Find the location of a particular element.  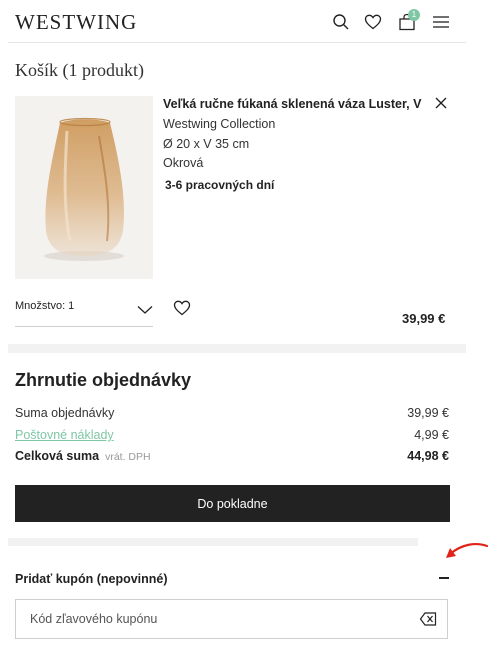

heart-icon is located at coordinates (373, 22).